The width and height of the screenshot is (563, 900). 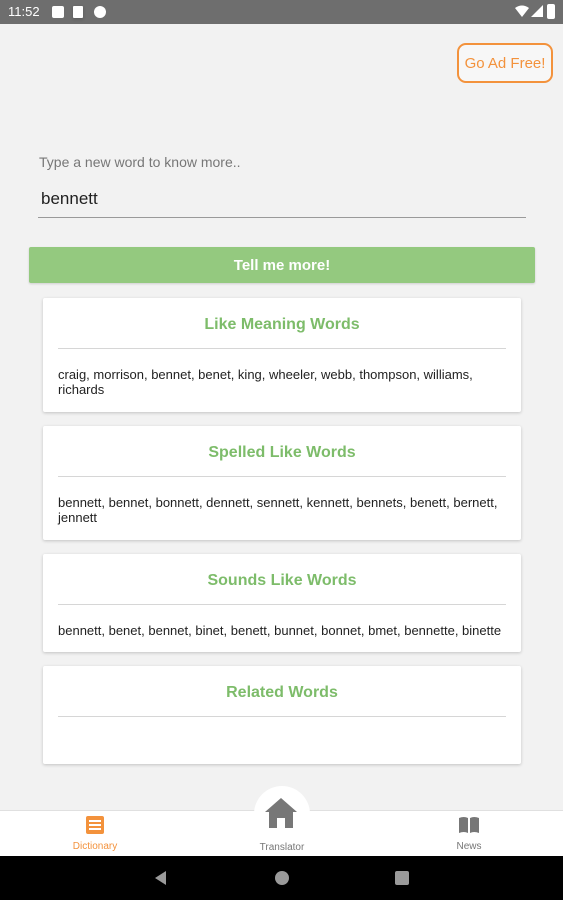 I want to click on nav-dictionary: Dictionary, so click(x=95, y=833).